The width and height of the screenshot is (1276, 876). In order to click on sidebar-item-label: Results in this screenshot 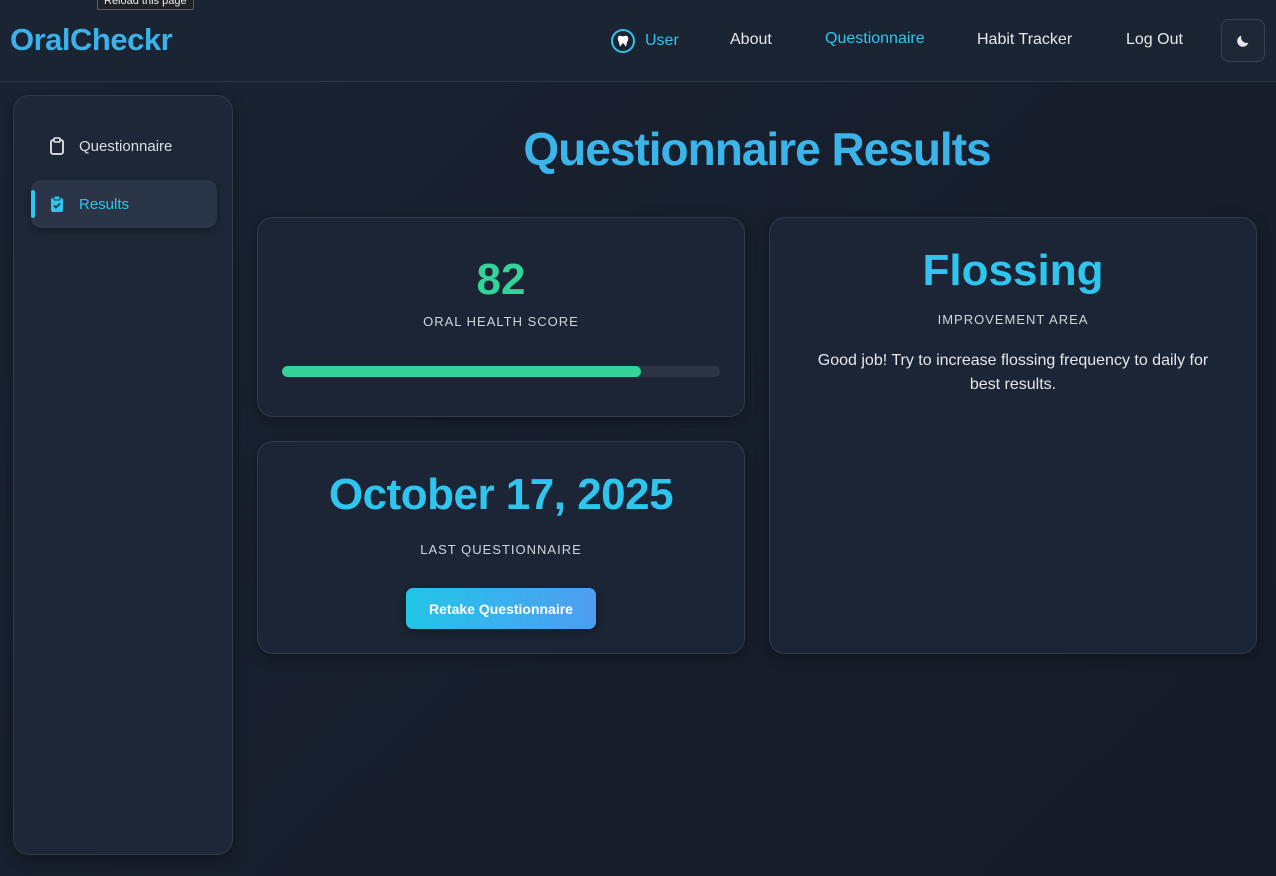, I will do `click(104, 204)`.